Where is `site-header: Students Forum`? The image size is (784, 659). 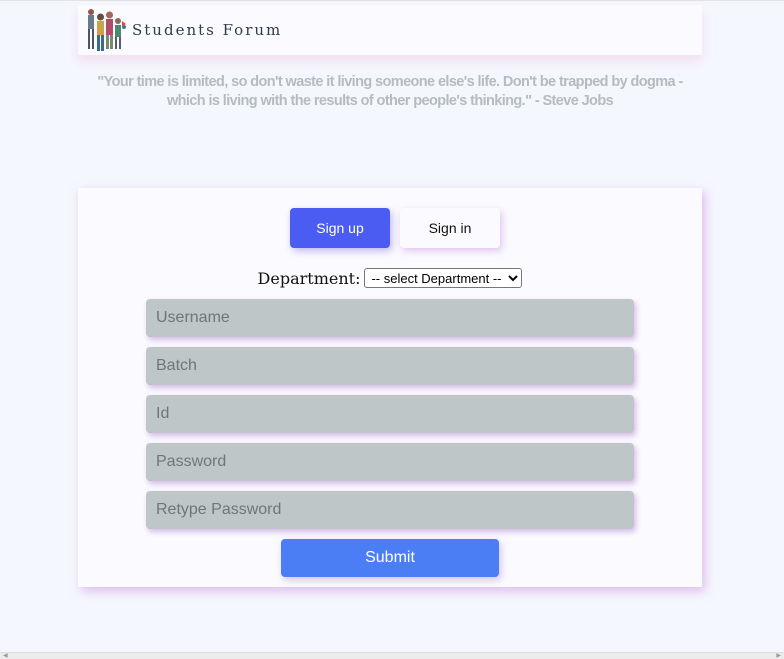 site-header: Students Forum is located at coordinates (390, 30).